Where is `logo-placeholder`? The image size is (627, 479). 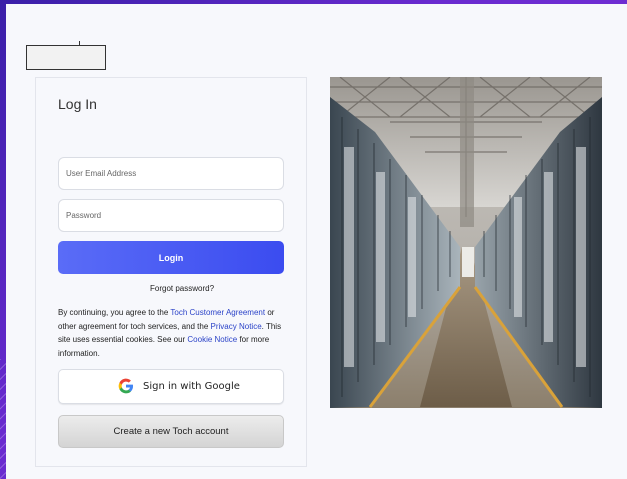 logo-placeholder is located at coordinates (66, 57).